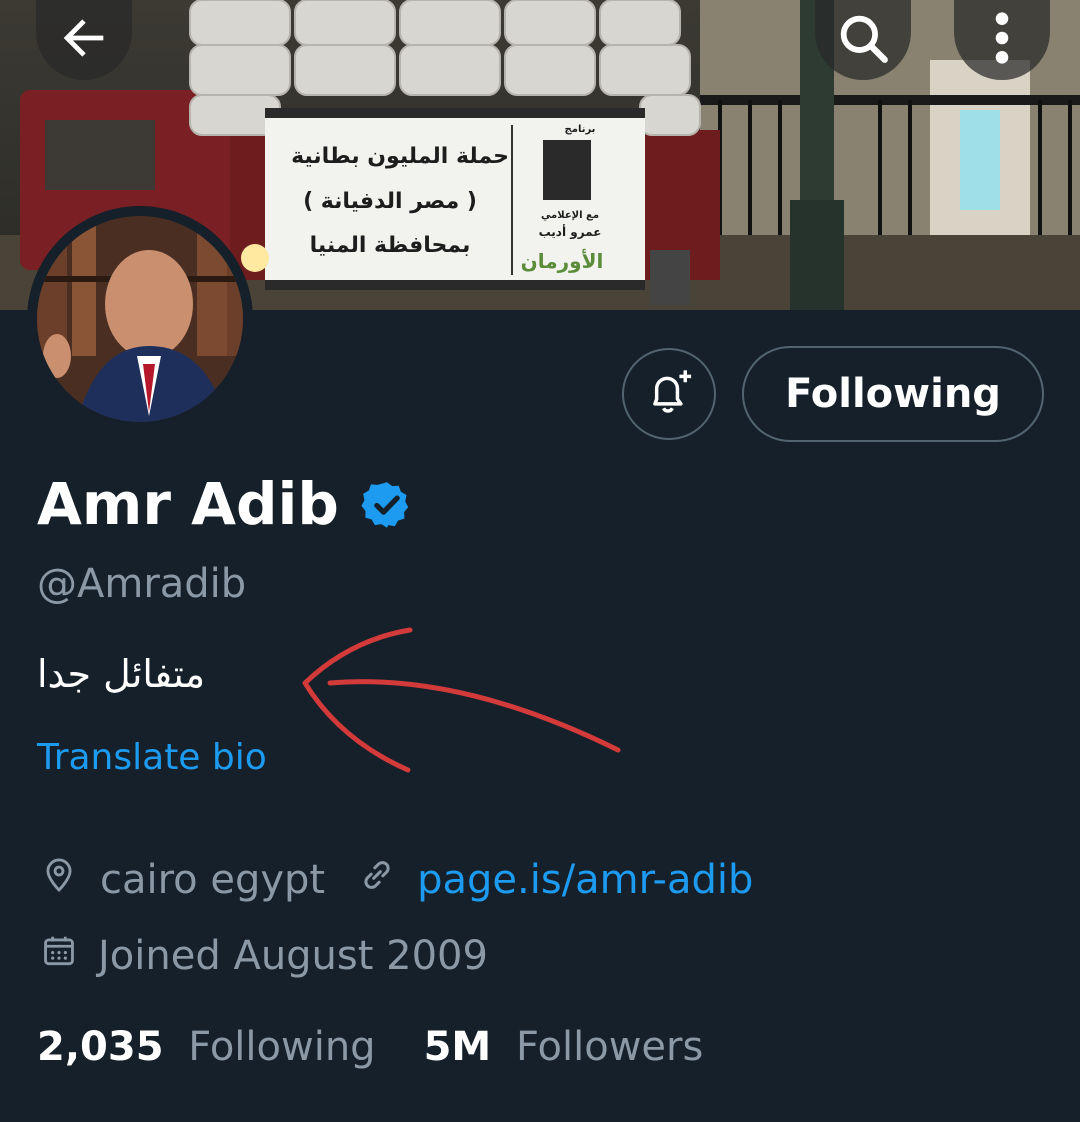 The image size is (1080, 1122). Describe the element at coordinates (213, 880) in the screenshot. I see `profile-location: cairo egypt` at that location.